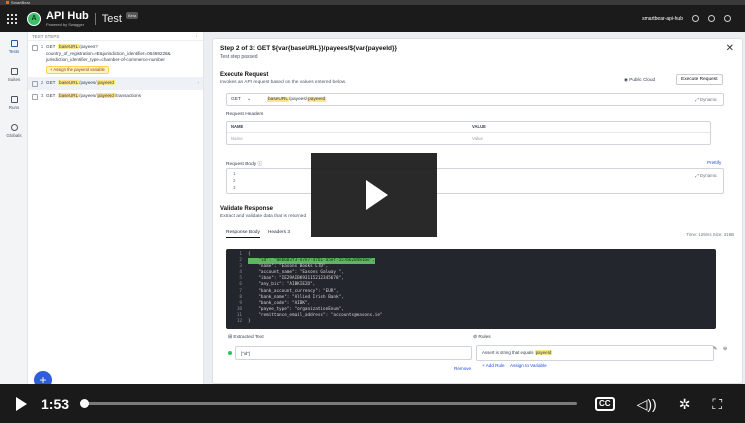  I want to click on volume-icon: ◁)), so click(647, 404).